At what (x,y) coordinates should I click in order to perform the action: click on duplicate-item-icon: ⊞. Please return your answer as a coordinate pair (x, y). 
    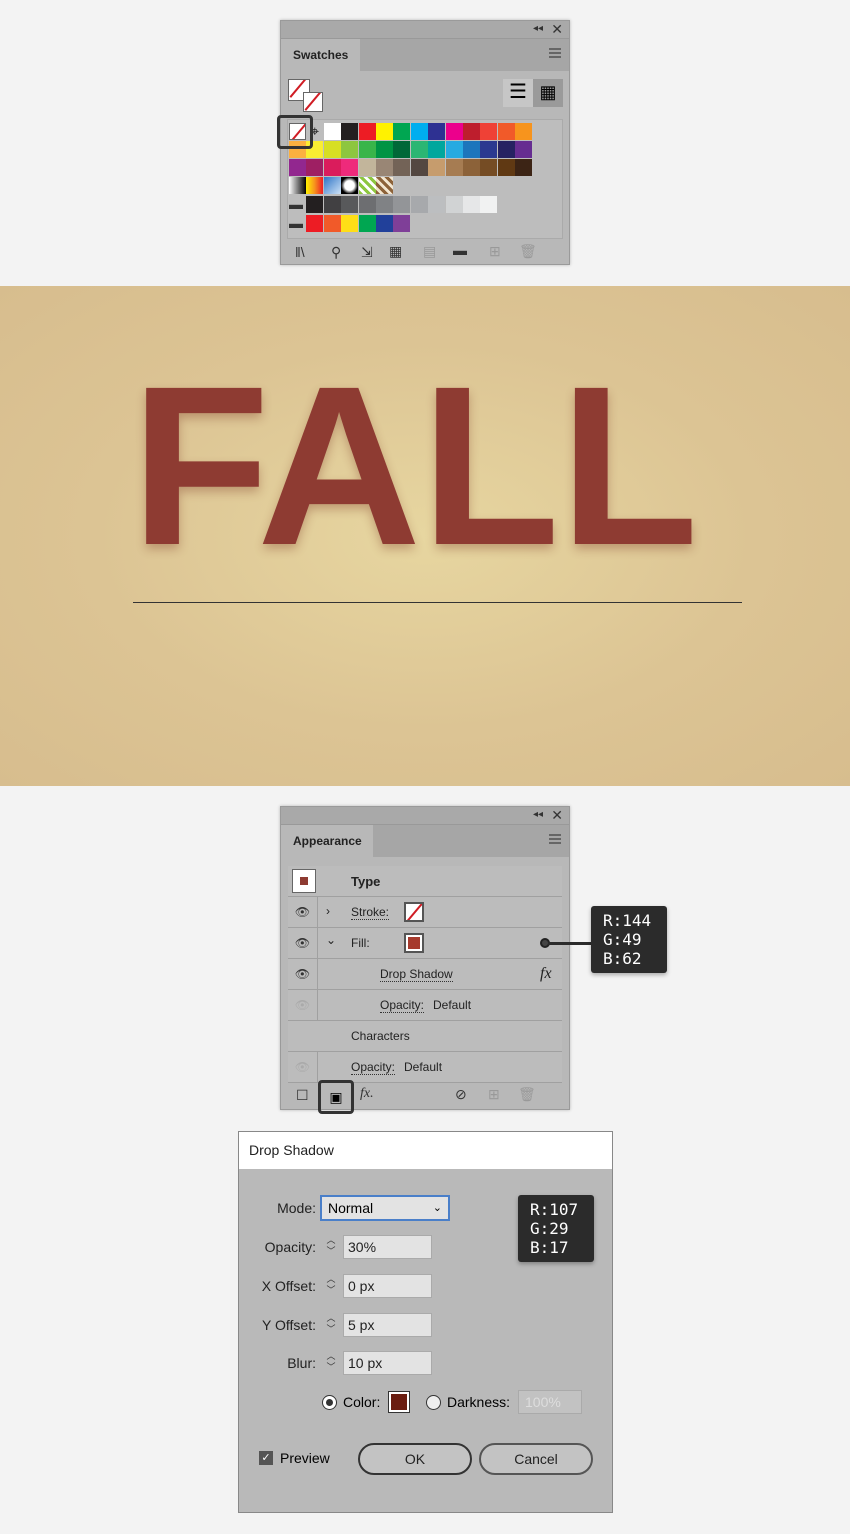
    Looking at the image, I should click on (494, 1094).